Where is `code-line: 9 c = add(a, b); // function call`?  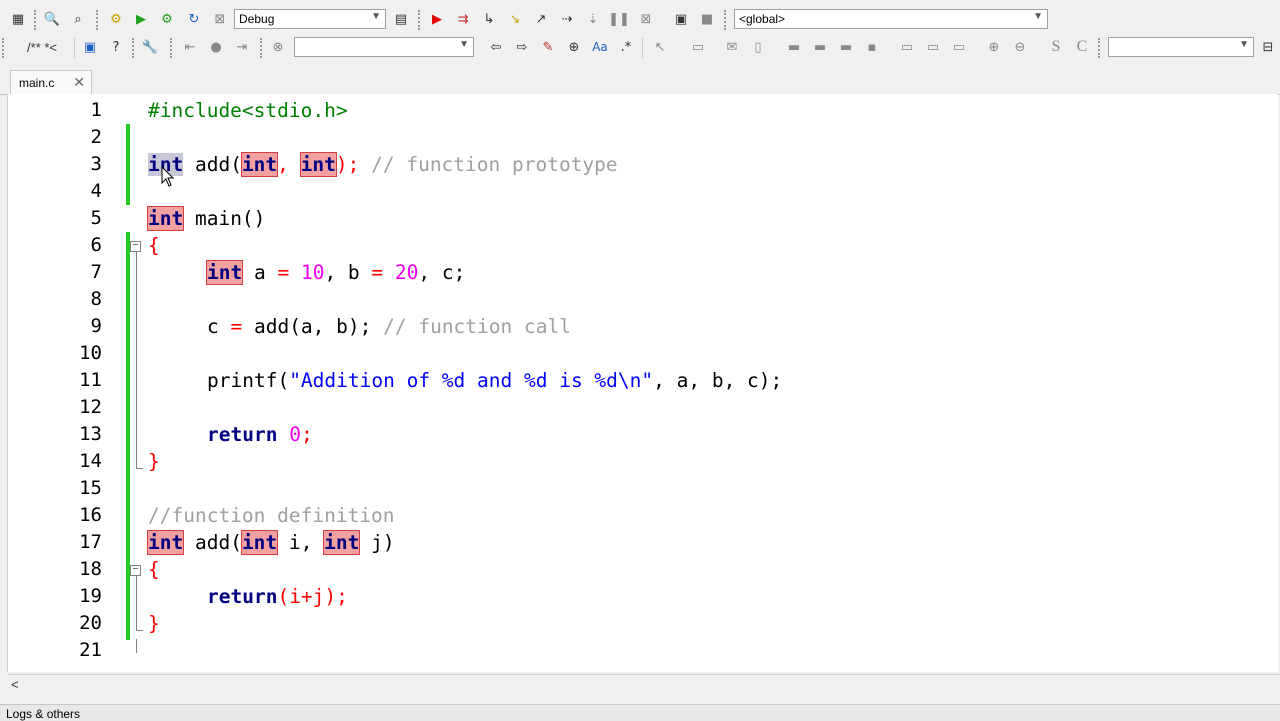 code-line: 9 c = add(a, b); // function call is located at coordinates (643, 326).